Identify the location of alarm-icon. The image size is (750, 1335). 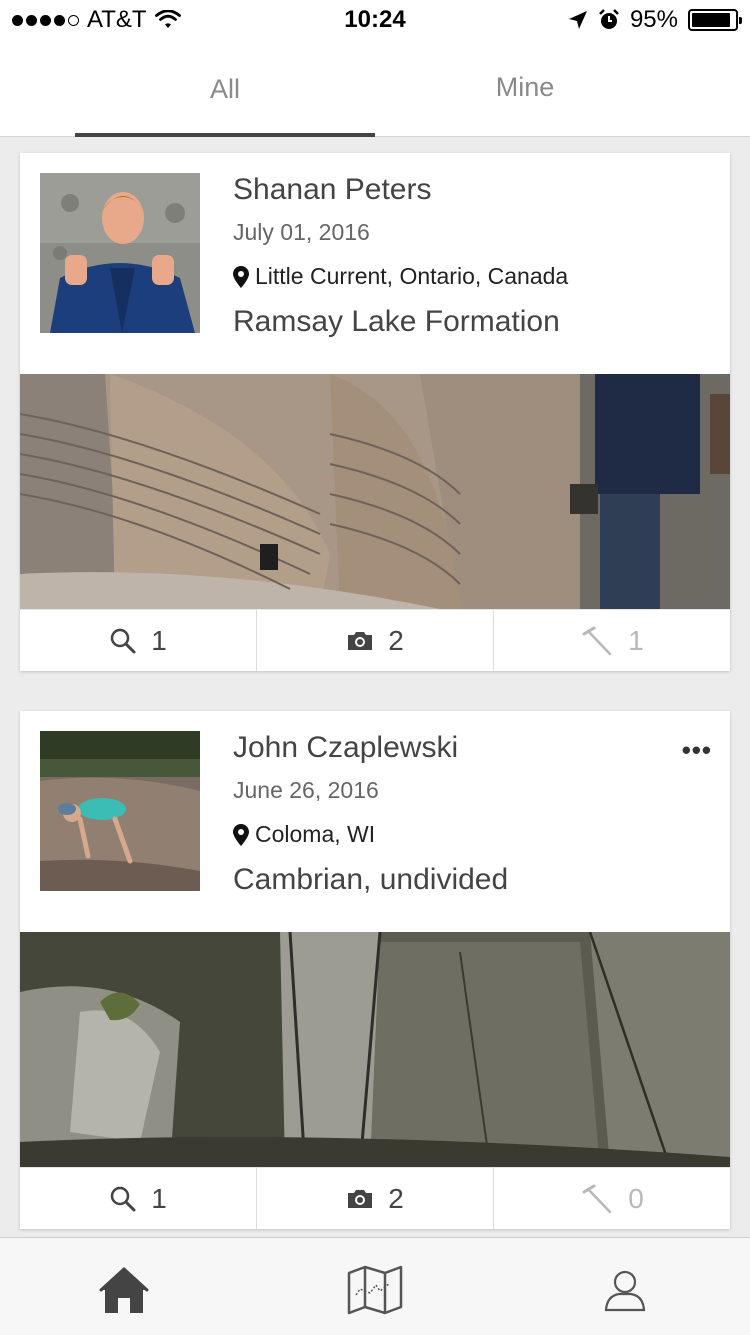
(609, 19).